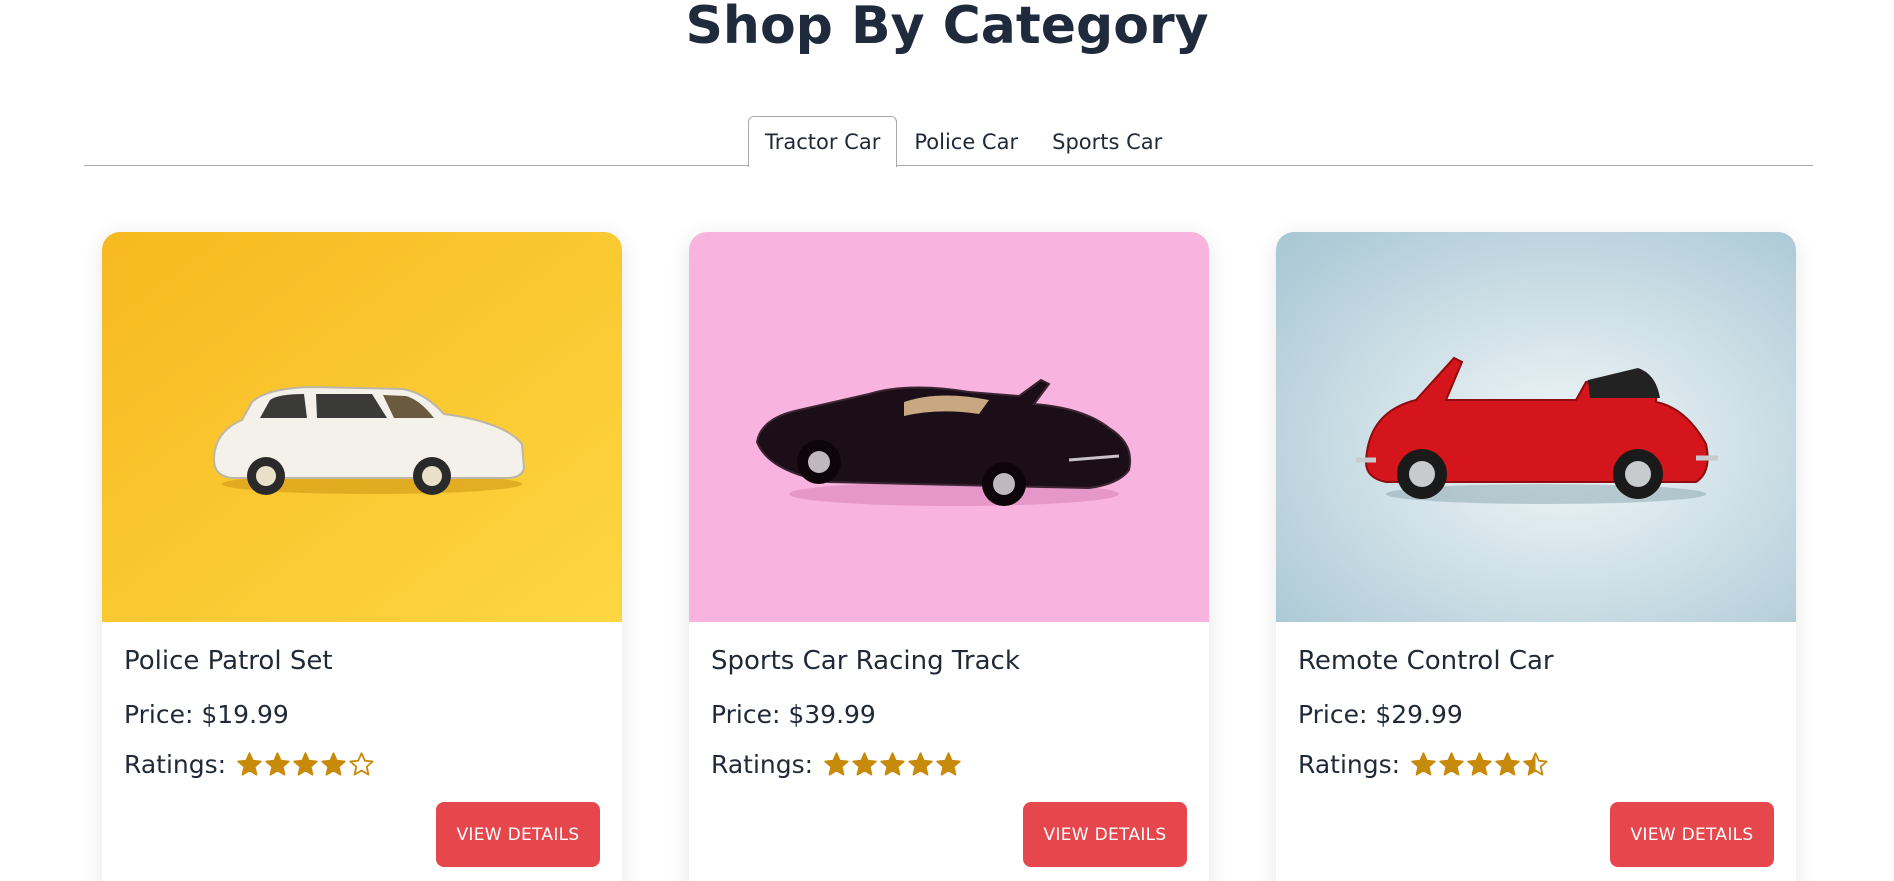 The image size is (1894, 881). Describe the element at coordinates (1535, 764) in the screenshot. I see `star-half-icon` at that location.